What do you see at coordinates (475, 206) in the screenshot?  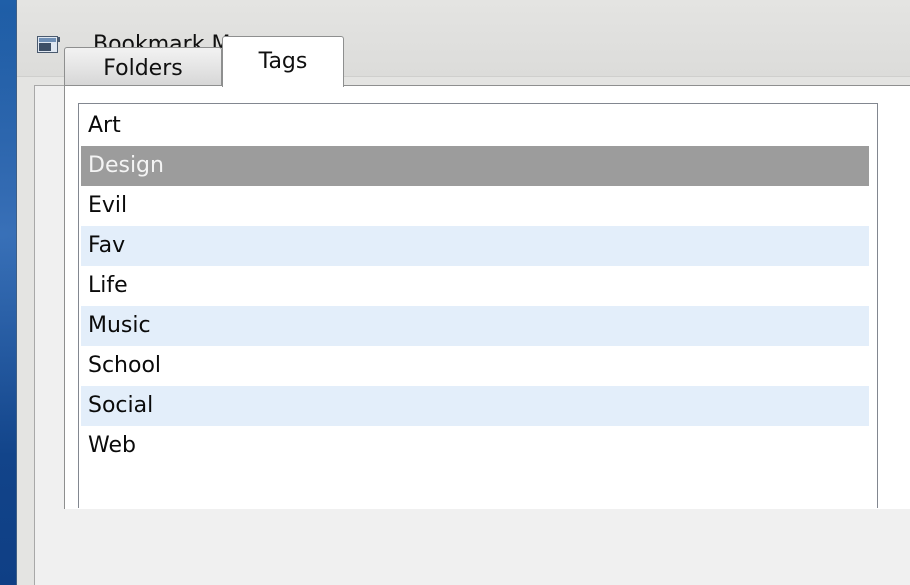 I see `list-item-evil: Evil` at bounding box center [475, 206].